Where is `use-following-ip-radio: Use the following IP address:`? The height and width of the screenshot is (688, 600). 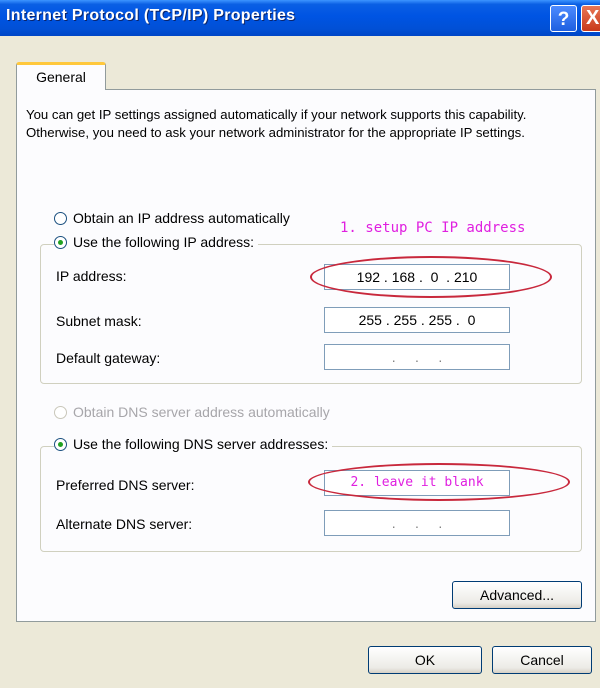
use-following-ip-radio: Use the following IP address: is located at coordinates (156, 242).